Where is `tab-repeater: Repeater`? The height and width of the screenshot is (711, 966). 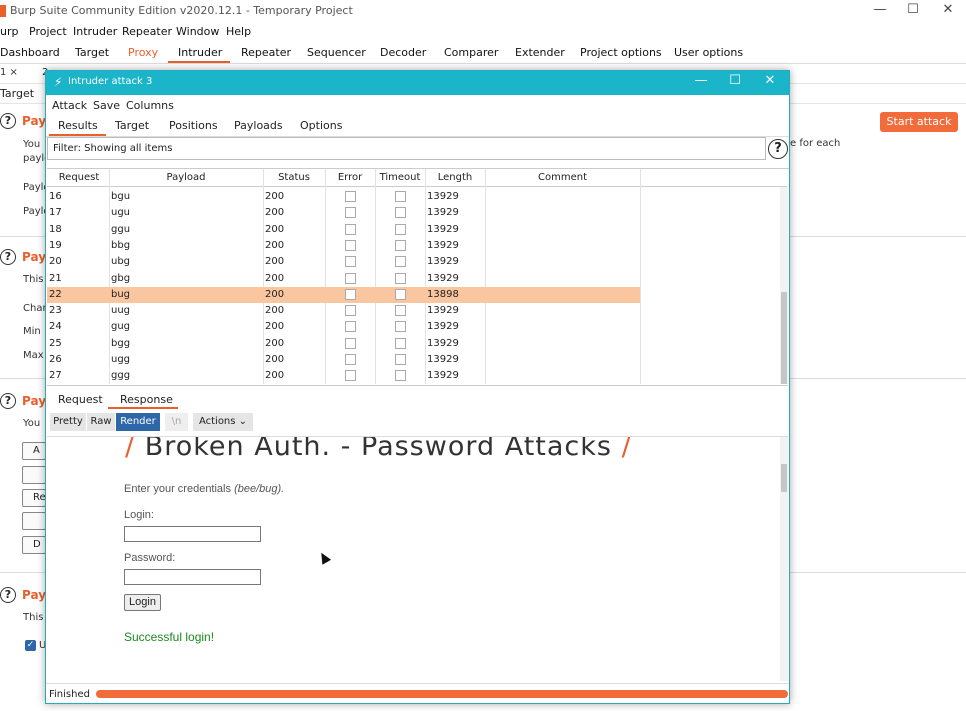
tab-repeater: Repeater is located at coordinates (266, 52).